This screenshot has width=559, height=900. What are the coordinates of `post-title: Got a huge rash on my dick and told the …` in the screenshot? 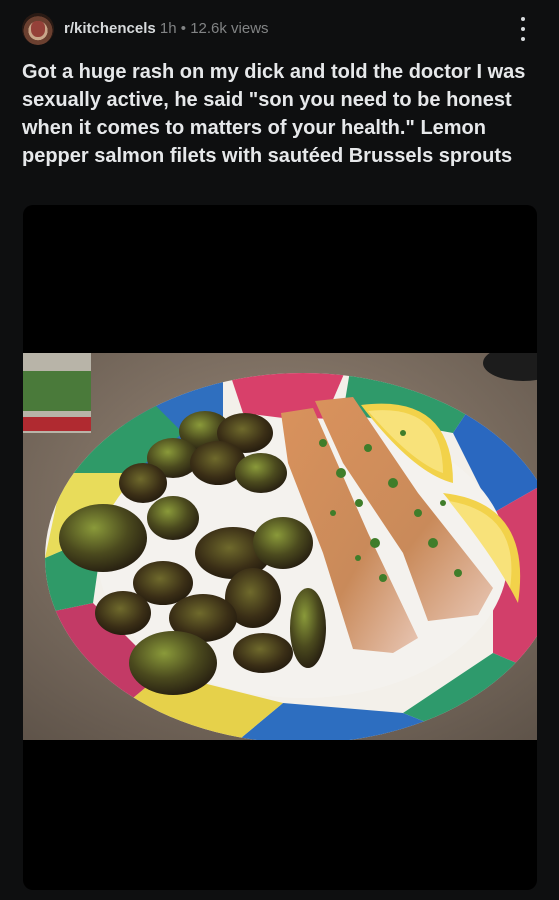 It's located at (279, 114).